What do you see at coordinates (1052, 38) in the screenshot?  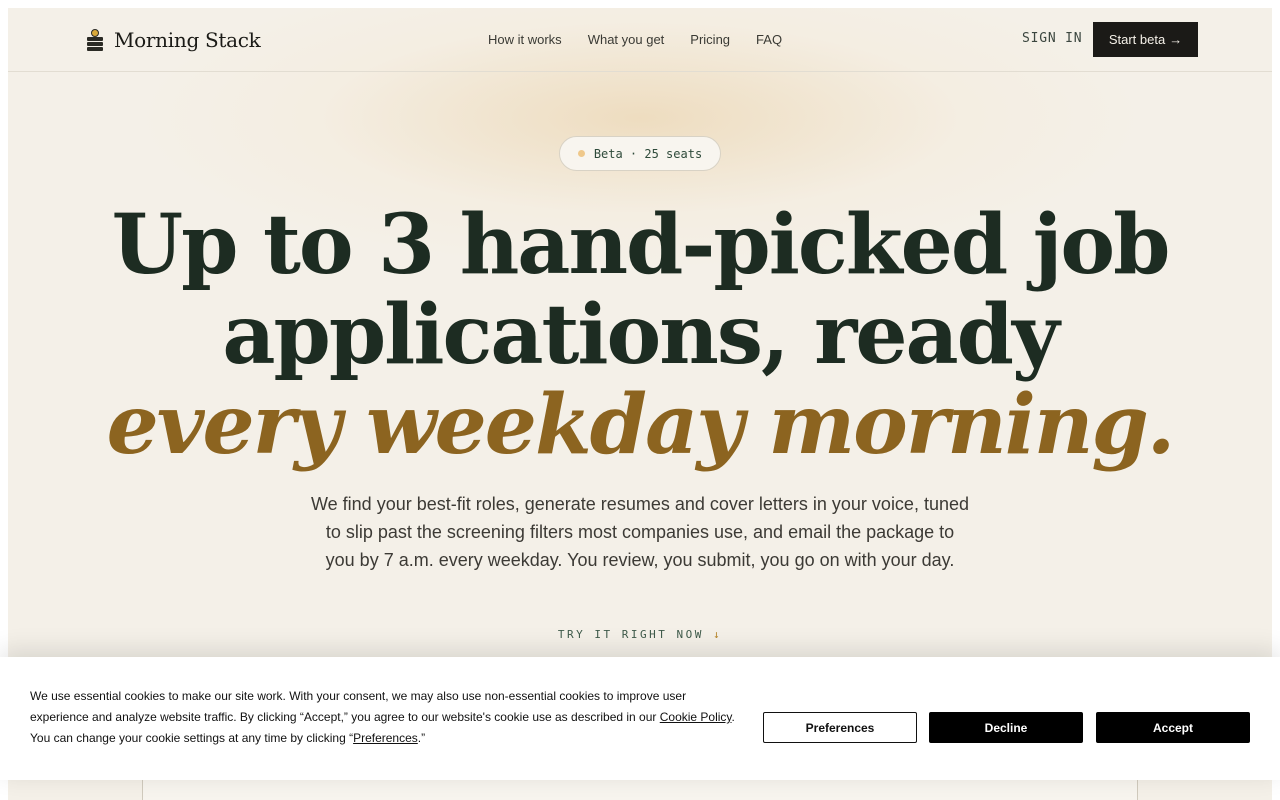 I see `sign-in-link: SIGN IN` at bounding box center [1052, 38].